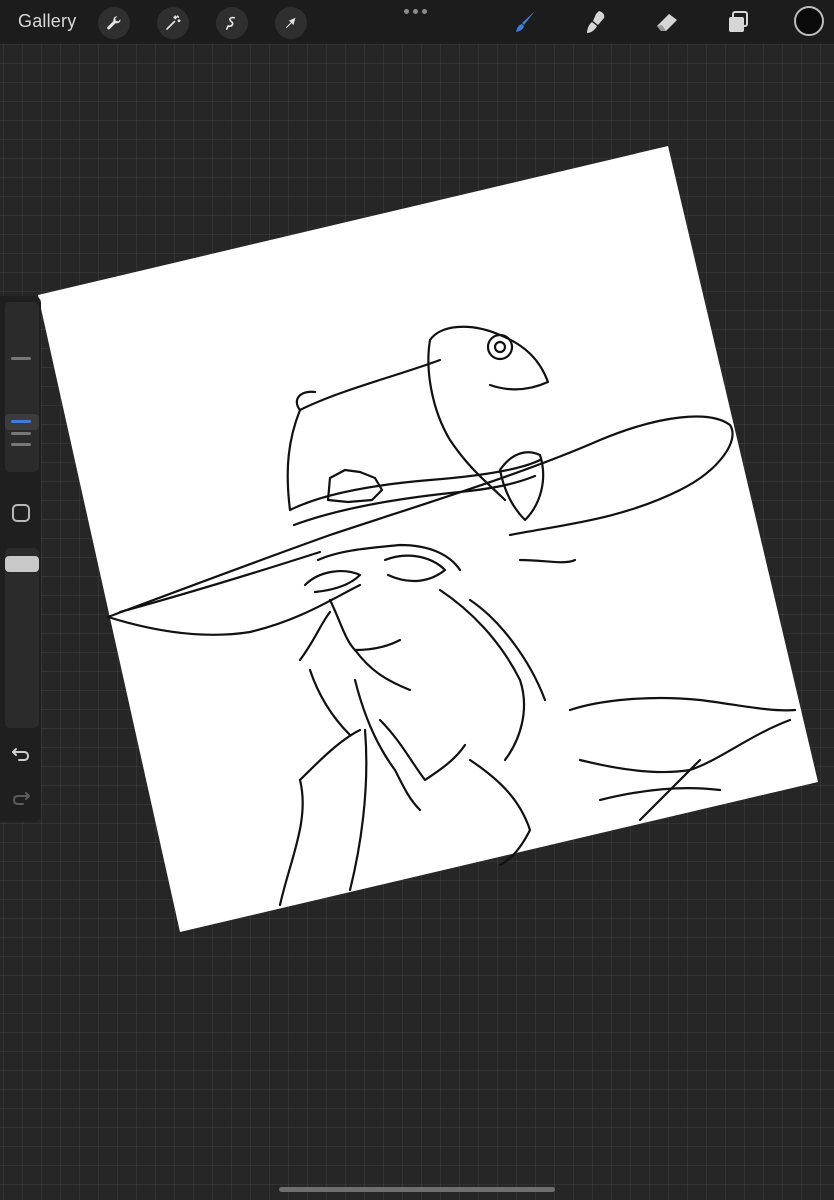  What do you see at coordinates (667, 22) in the screenshot?
I see `eraser-icon` at bounding box center [667, 22].